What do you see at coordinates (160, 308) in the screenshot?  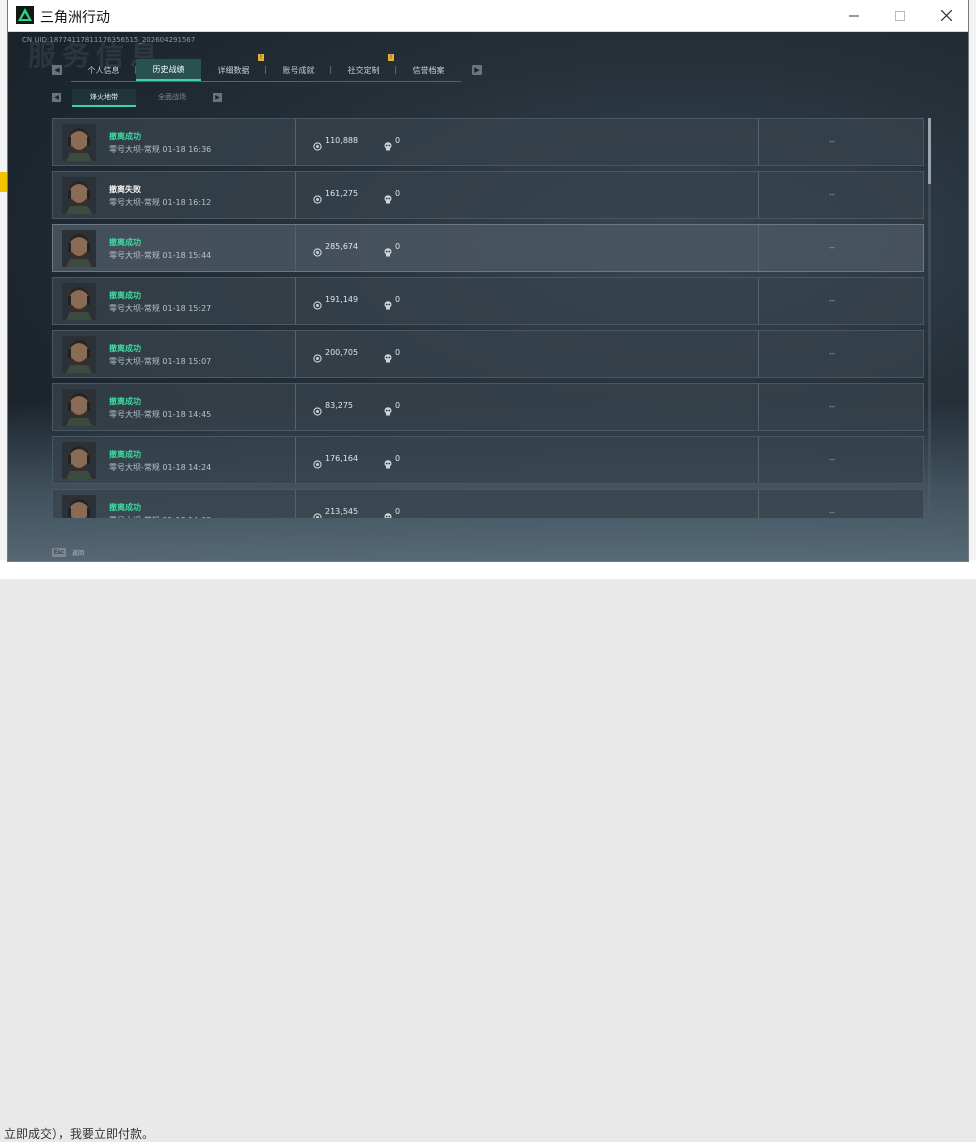 I see `match-map-time: 零号大坝-常规 01-18 15:27` at bounding box center [160, 308].